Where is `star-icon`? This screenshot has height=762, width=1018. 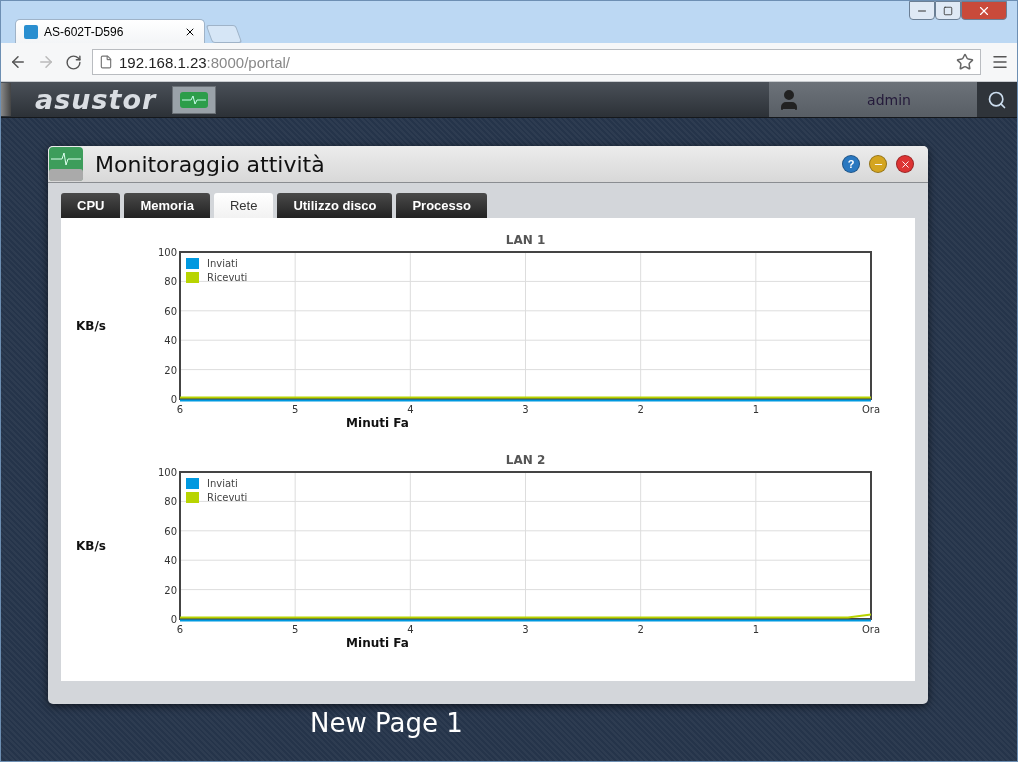 star-icon is located at coordinates (965, 62).